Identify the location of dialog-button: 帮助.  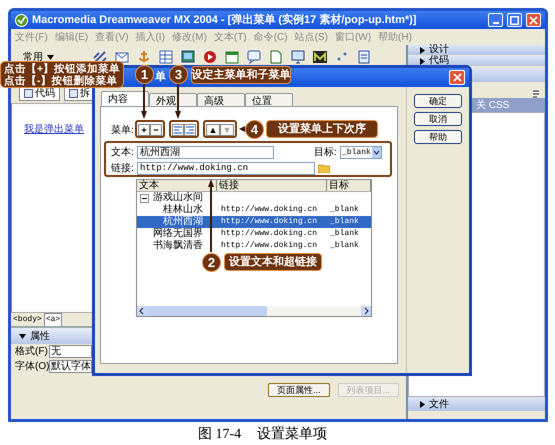
(438, 137).